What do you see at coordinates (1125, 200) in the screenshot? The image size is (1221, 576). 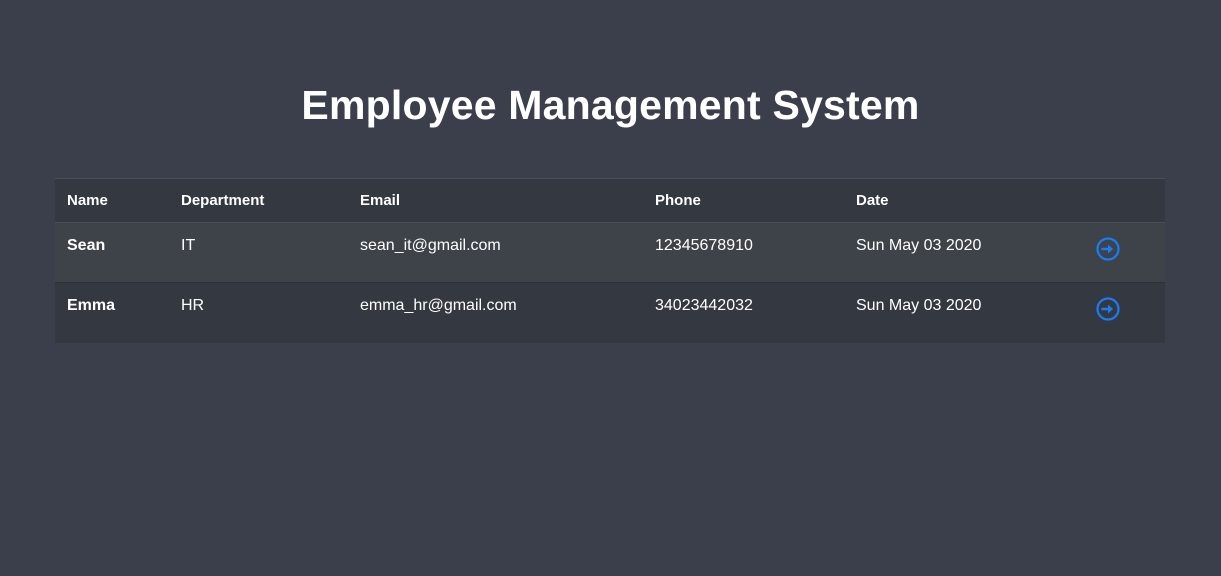 I see `column-header-action` at bounding box center [1125, 200].